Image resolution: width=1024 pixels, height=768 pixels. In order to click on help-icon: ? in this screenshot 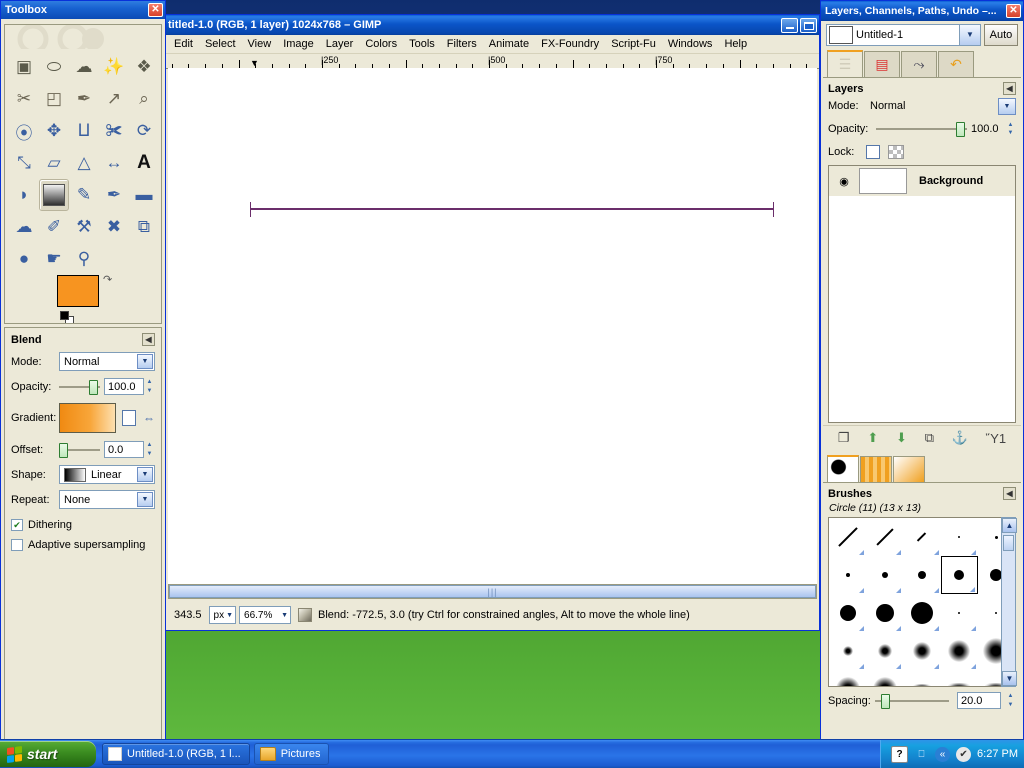, I will do `click(900, 754)`.